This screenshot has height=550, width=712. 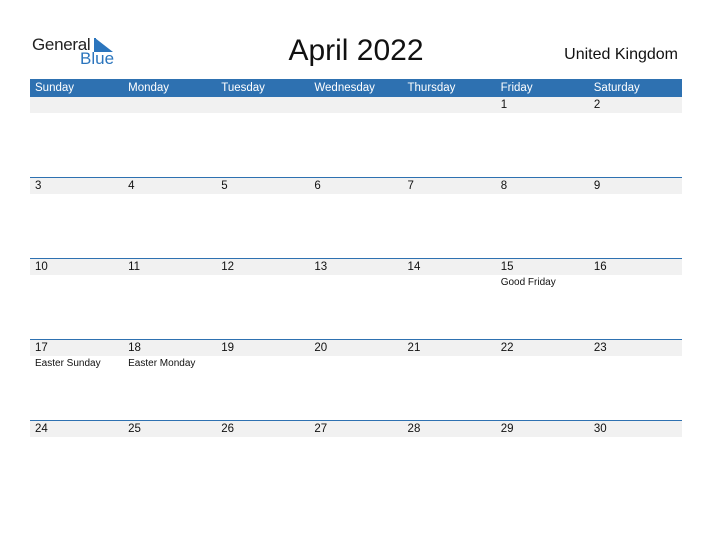 I want to click on day-number: 22, so click(x=507, y=348).